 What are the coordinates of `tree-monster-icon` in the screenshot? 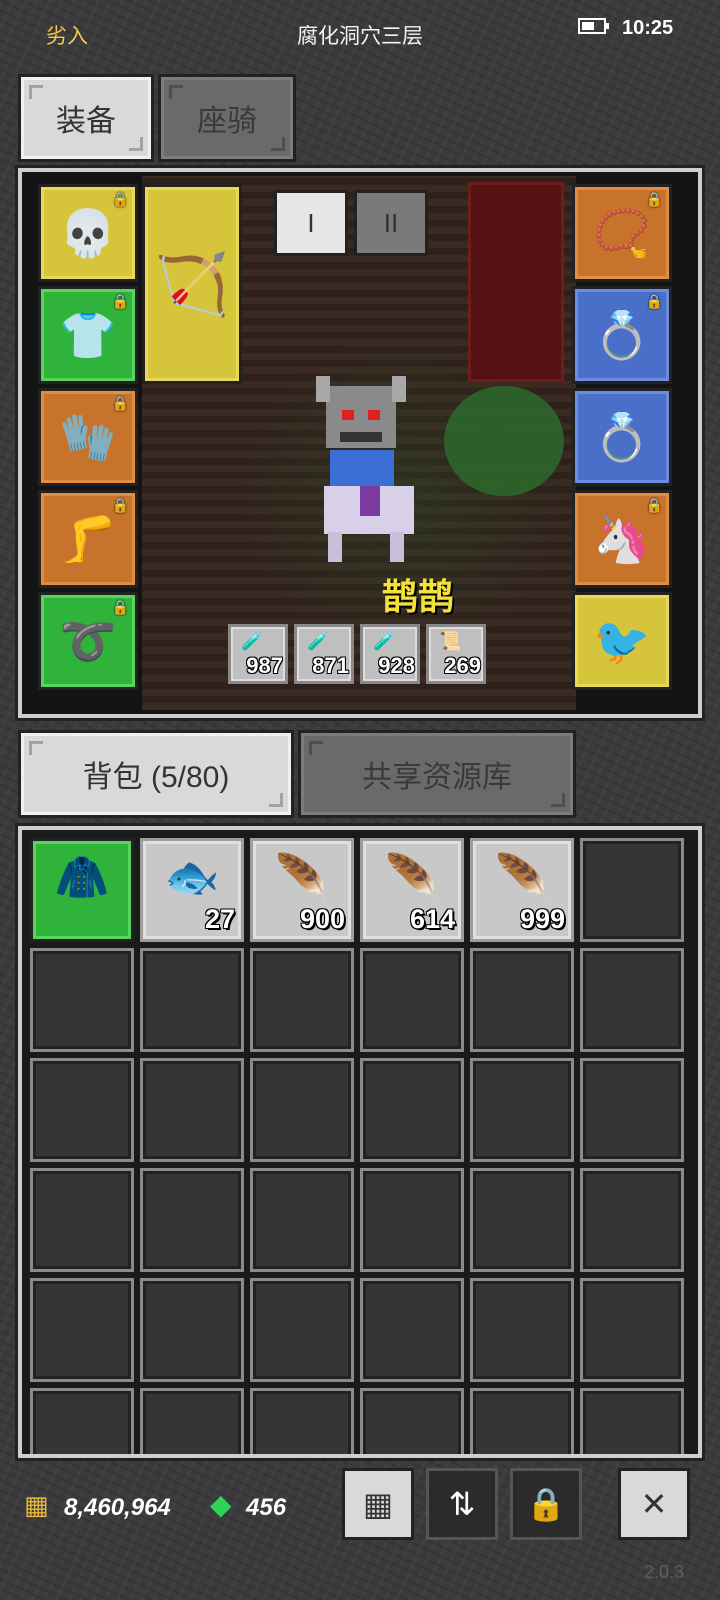 It's located at (504, 441).